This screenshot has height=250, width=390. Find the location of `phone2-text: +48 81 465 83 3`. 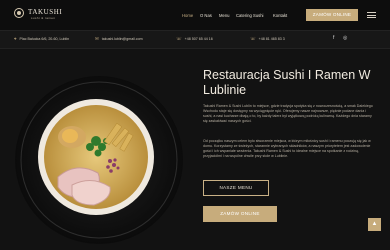

phone2-text: +48 81 465 83 3 is located at coordinates (272, 39).